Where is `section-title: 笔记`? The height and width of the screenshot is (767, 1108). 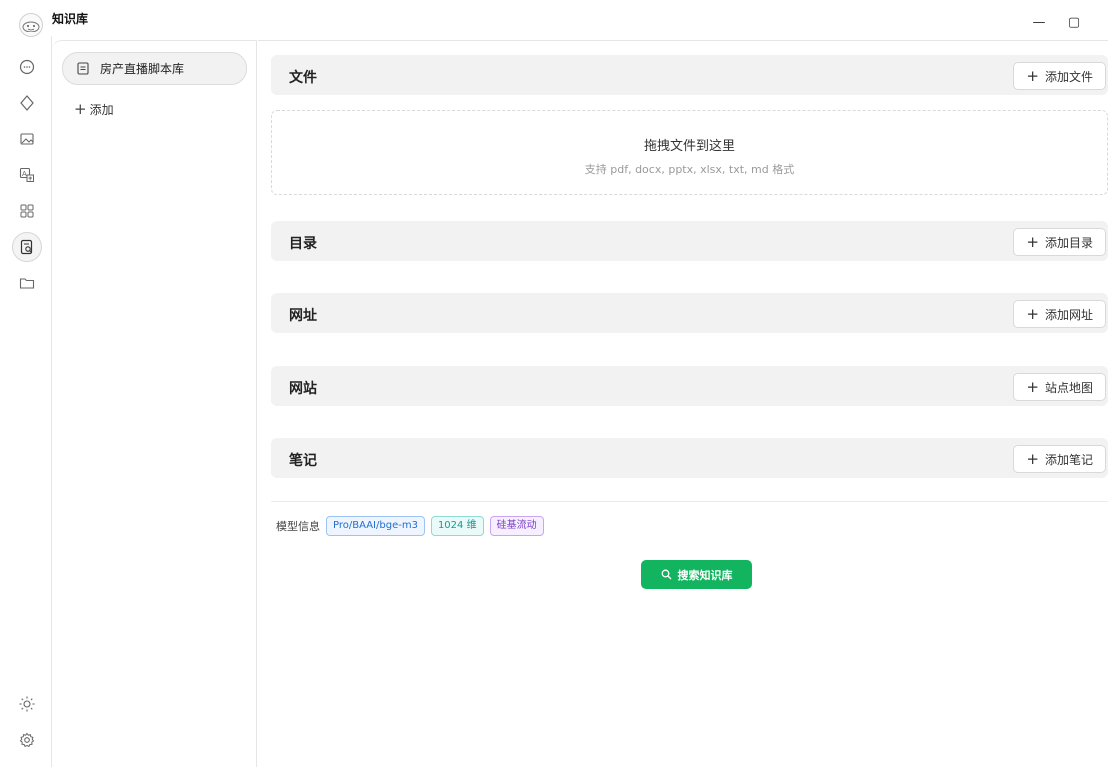
section-title: 笔记 is located at coordinates (303, 461).